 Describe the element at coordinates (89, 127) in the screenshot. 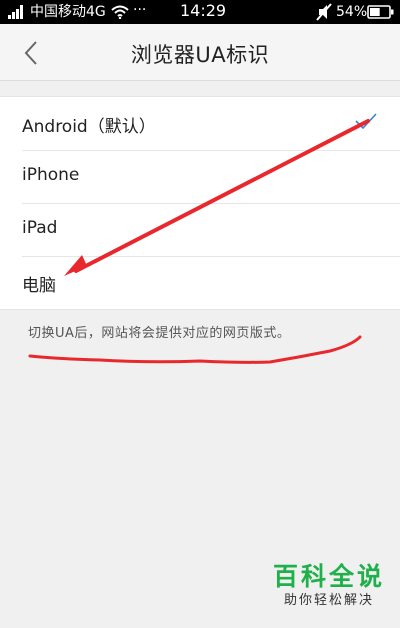

I see `option-label: Android（默认）` at that location.